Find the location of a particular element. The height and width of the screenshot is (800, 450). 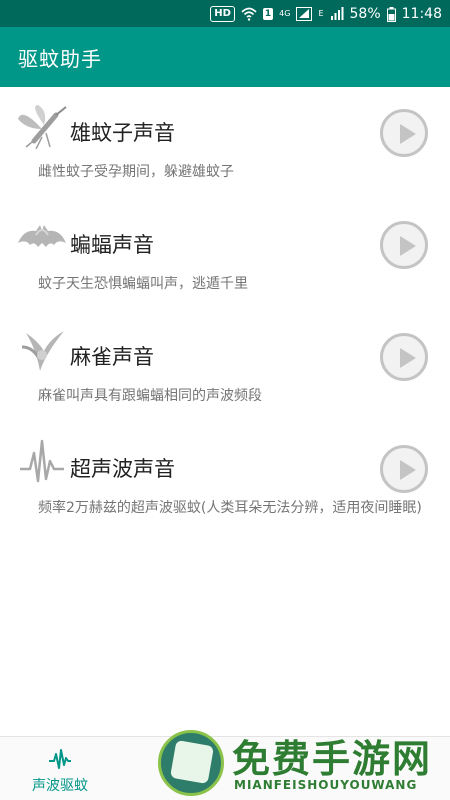

tab-sound-repel: 声波驱蚊 is located at coordinates (60, 770).